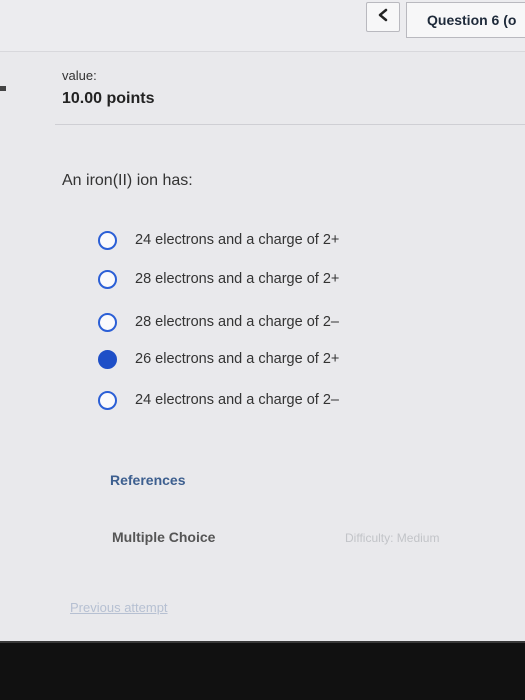 The width and height of the screenshot is (525, 700). What do you see at coordinates (107, 359) in the screenshot?
I see `radio-button-selected` at bounding box center [107, 359].